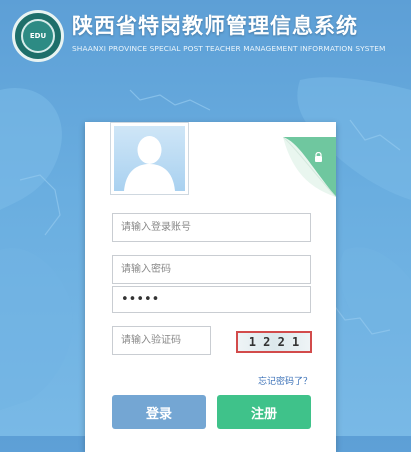 This screenshot has width=411, height=452. Describe the element at coordinates (211, 269) in the screenshot. I see `password-placeholder-input` at that location.